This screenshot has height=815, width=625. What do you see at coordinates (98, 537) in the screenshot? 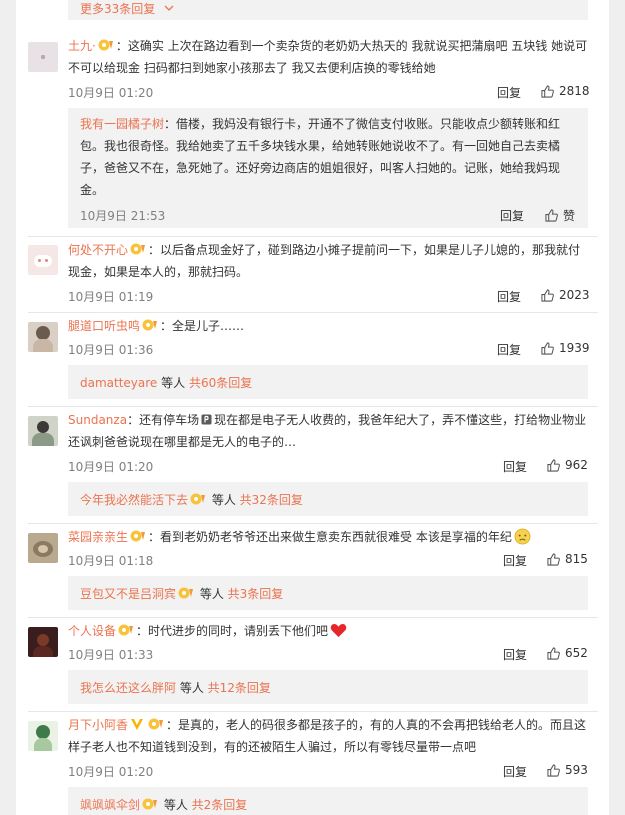
I see `comment-username: 菜园亲亲生` at bounding box center [98, 537].